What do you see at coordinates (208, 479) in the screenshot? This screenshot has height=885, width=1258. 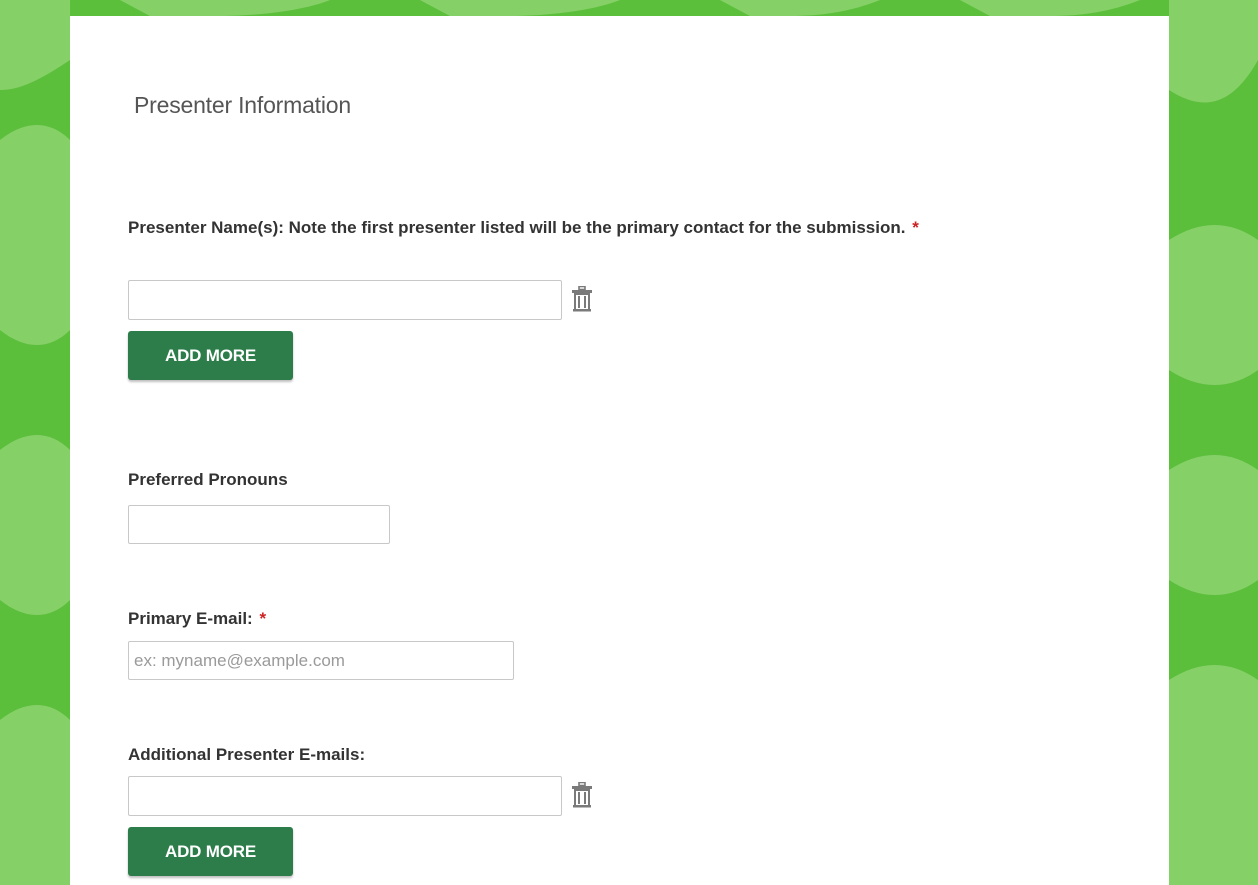 I see `pronouns-label: Preferred Pronouns` at bounding box center [208, 479].